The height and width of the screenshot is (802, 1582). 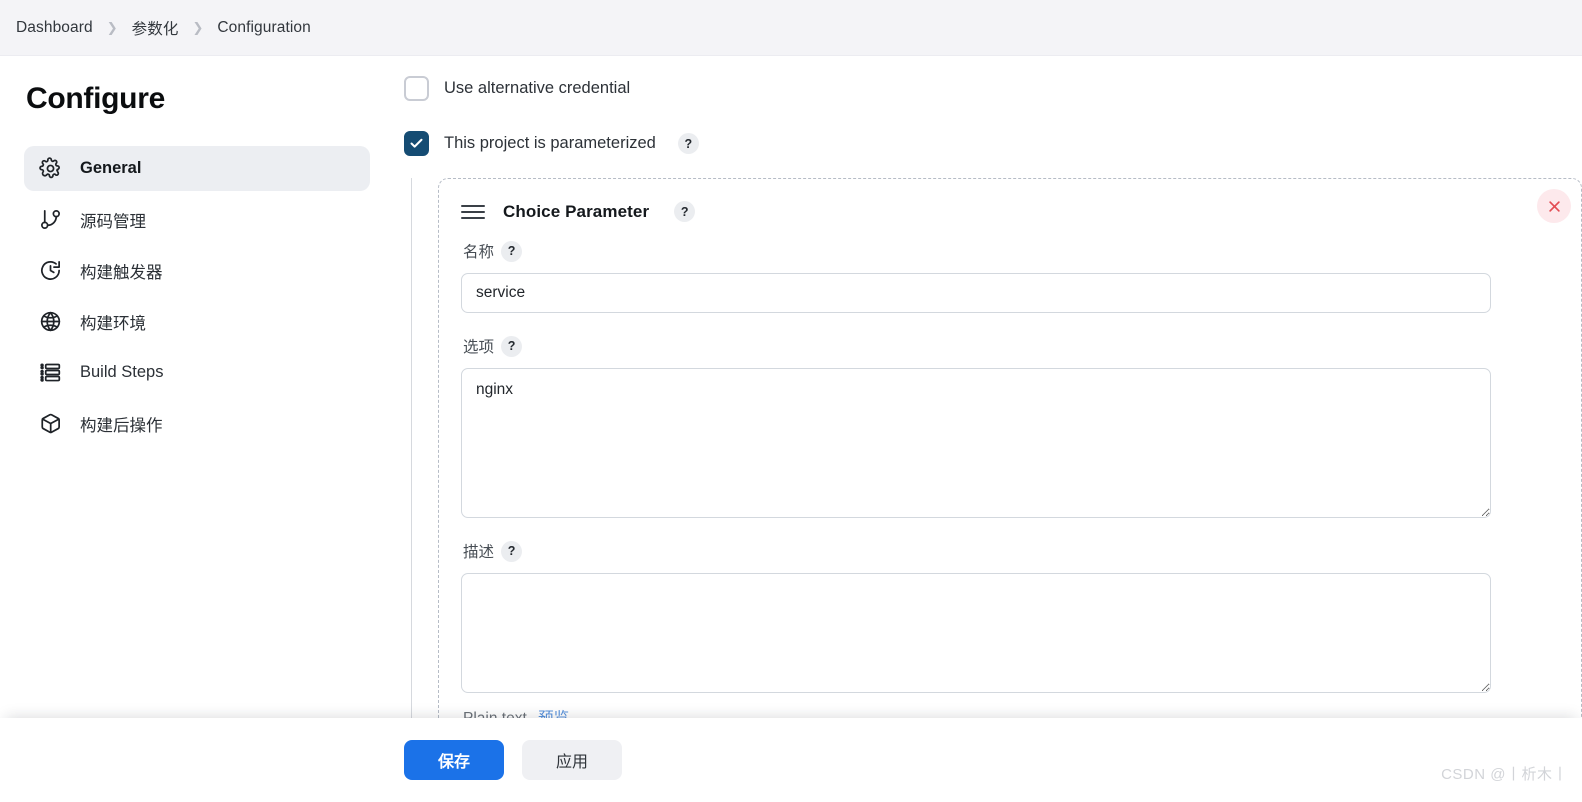 I want to click on project-parameterized-checkbox, so click(x=416, y=143).